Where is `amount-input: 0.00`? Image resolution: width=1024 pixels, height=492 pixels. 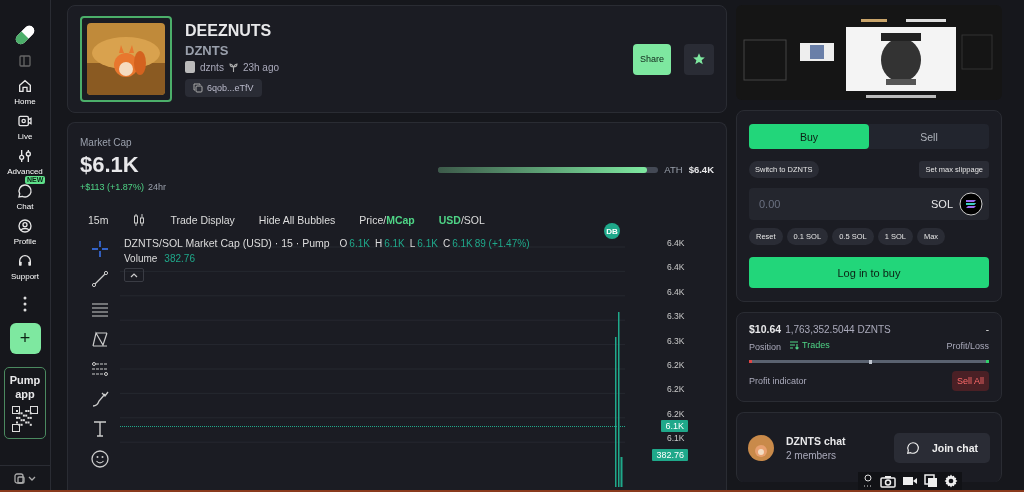
amount-input: 0.00 is located at coordinates (841, 204).